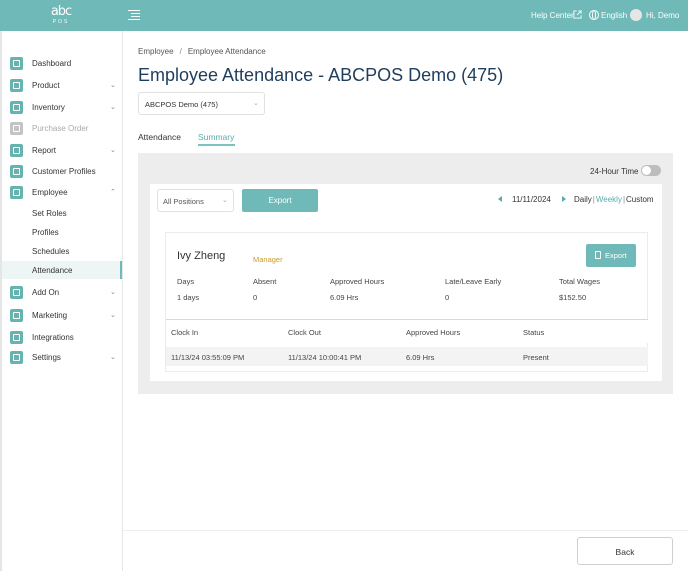 The image size is (688, 571). Describe the element at coordinates (594, 15) in the screenshot. I see `globe-icon` at that location.